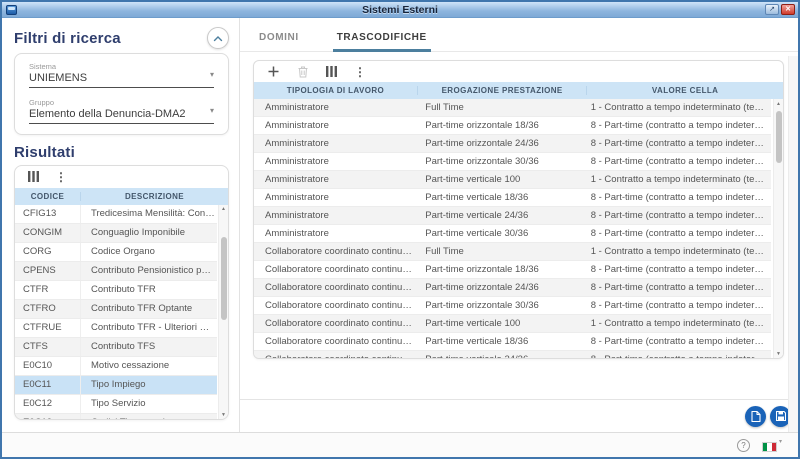 The height and width of the screenshot is (459, 800). I want to click on table-cell: Contributo TFR Optante, so click(142, 309).